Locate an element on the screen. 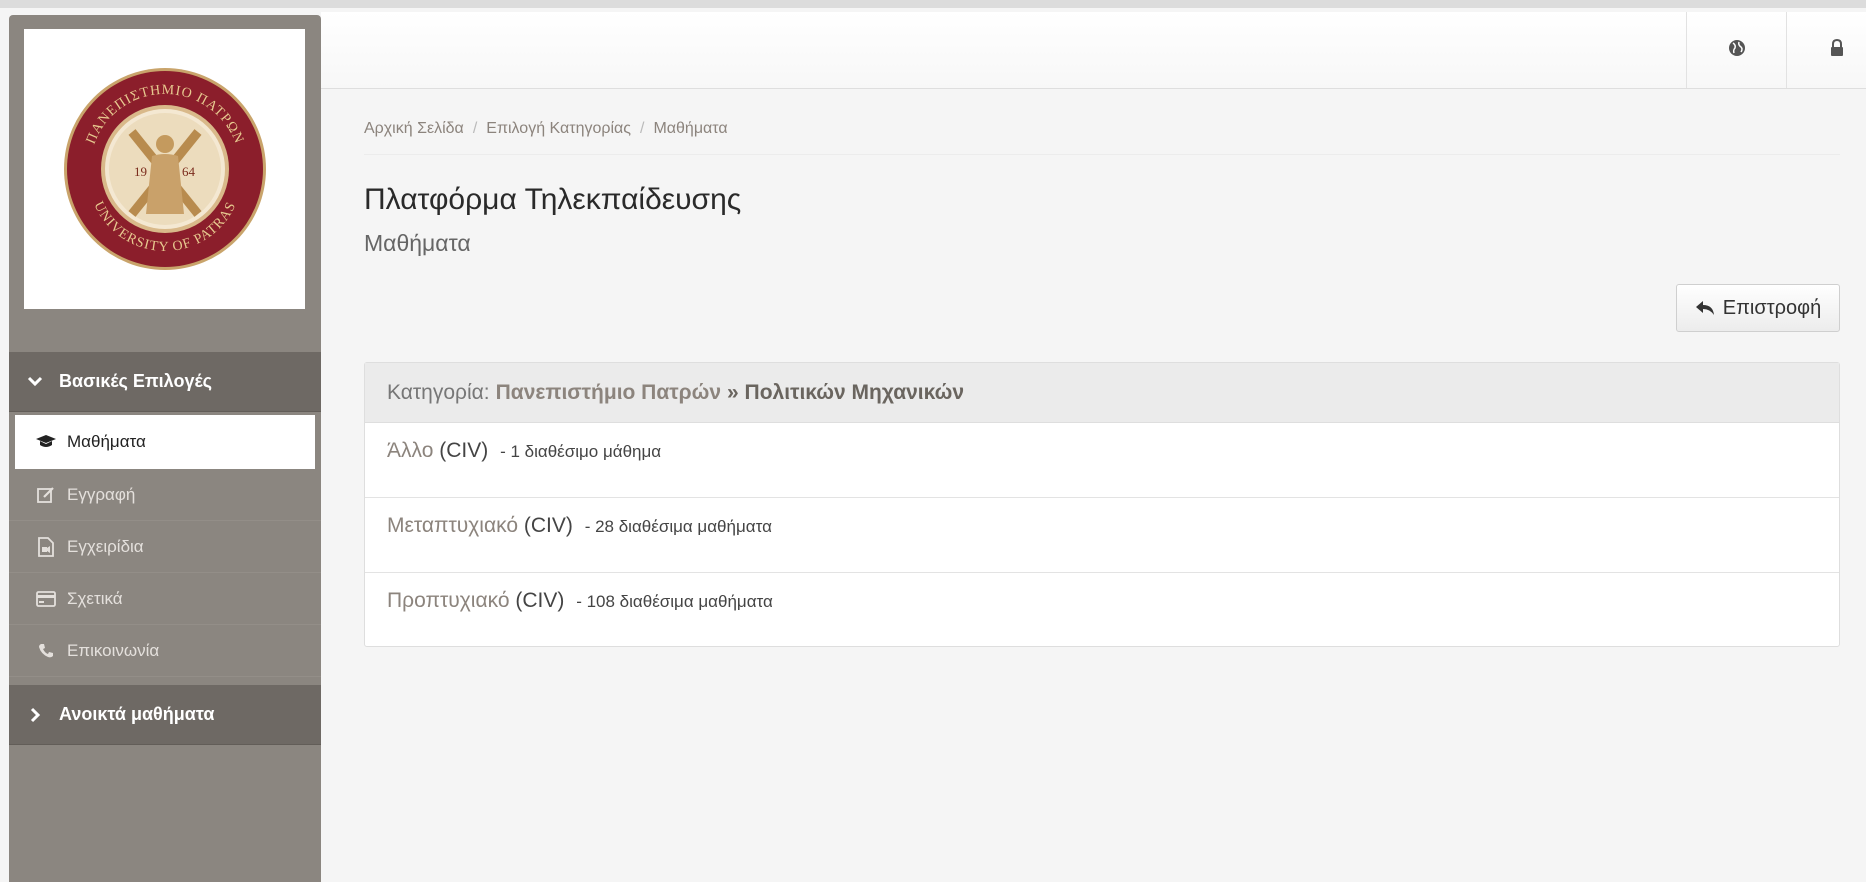 This screenshot has width=1866, height=882. reply-icon is located at coordinates (1704, 308).